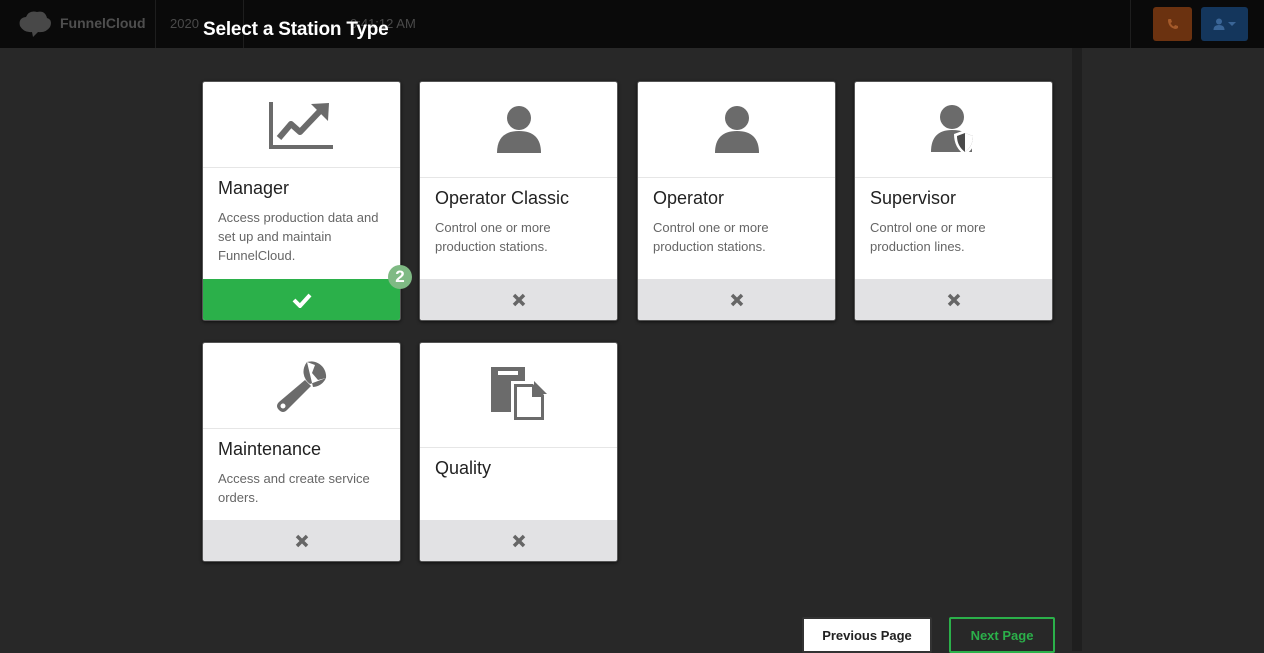 This screenshot has width=1264, height=653. I want to click on card-title: Supervisor, so click(913, 198).